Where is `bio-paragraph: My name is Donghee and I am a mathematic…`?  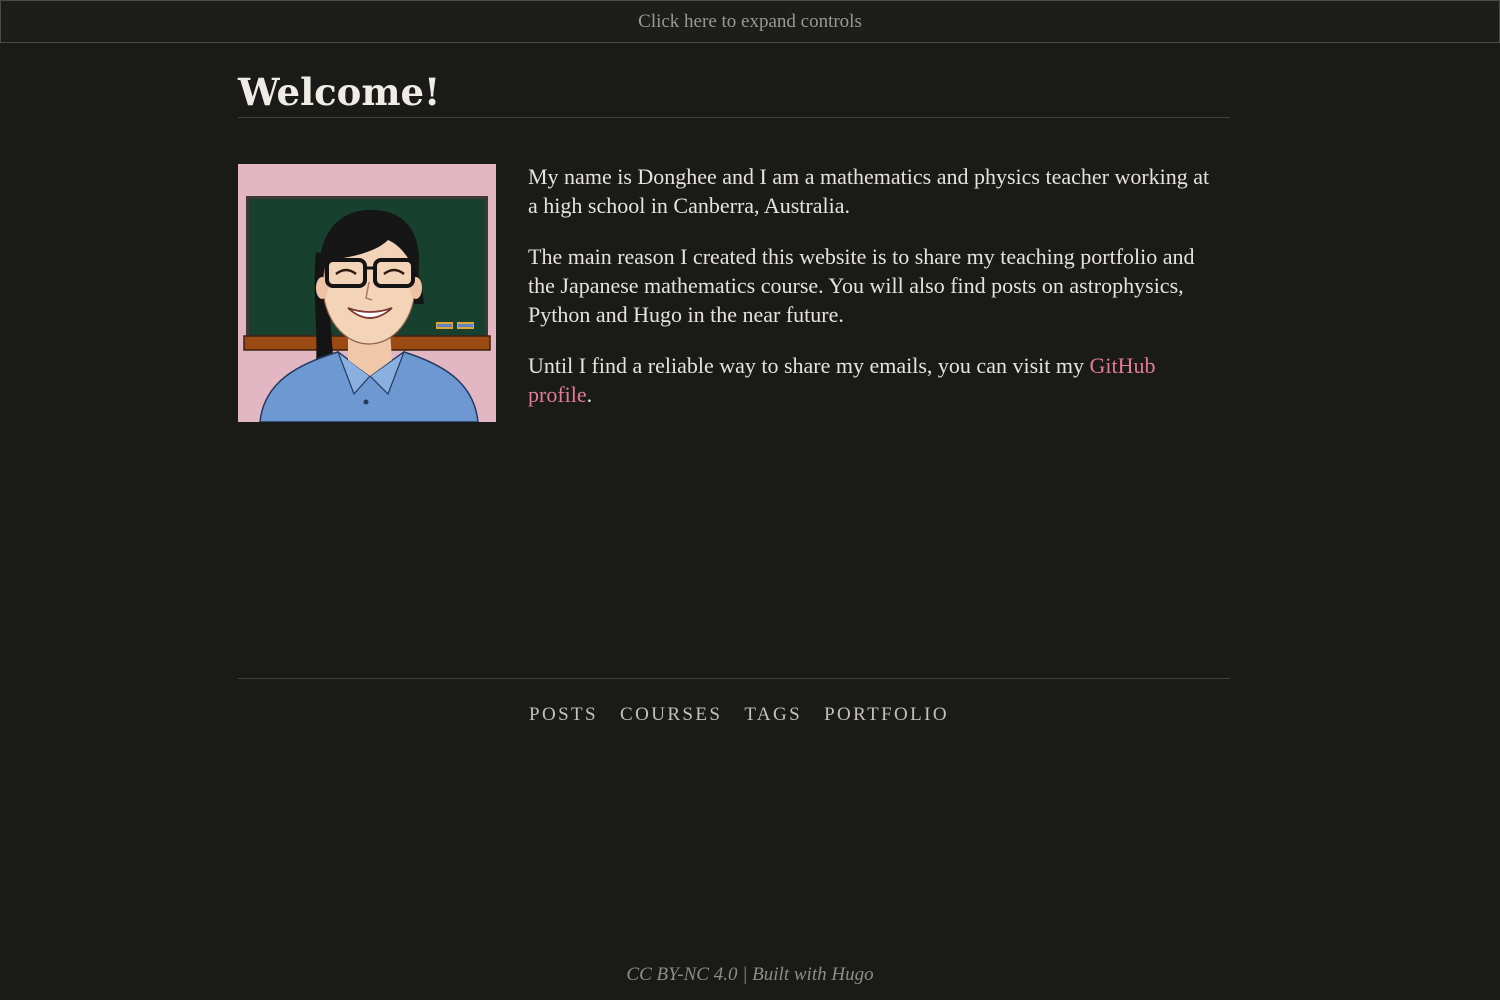
bio-paragraph: My name is Donghee and I am a mathematic… is located at coordinates (869, 191).